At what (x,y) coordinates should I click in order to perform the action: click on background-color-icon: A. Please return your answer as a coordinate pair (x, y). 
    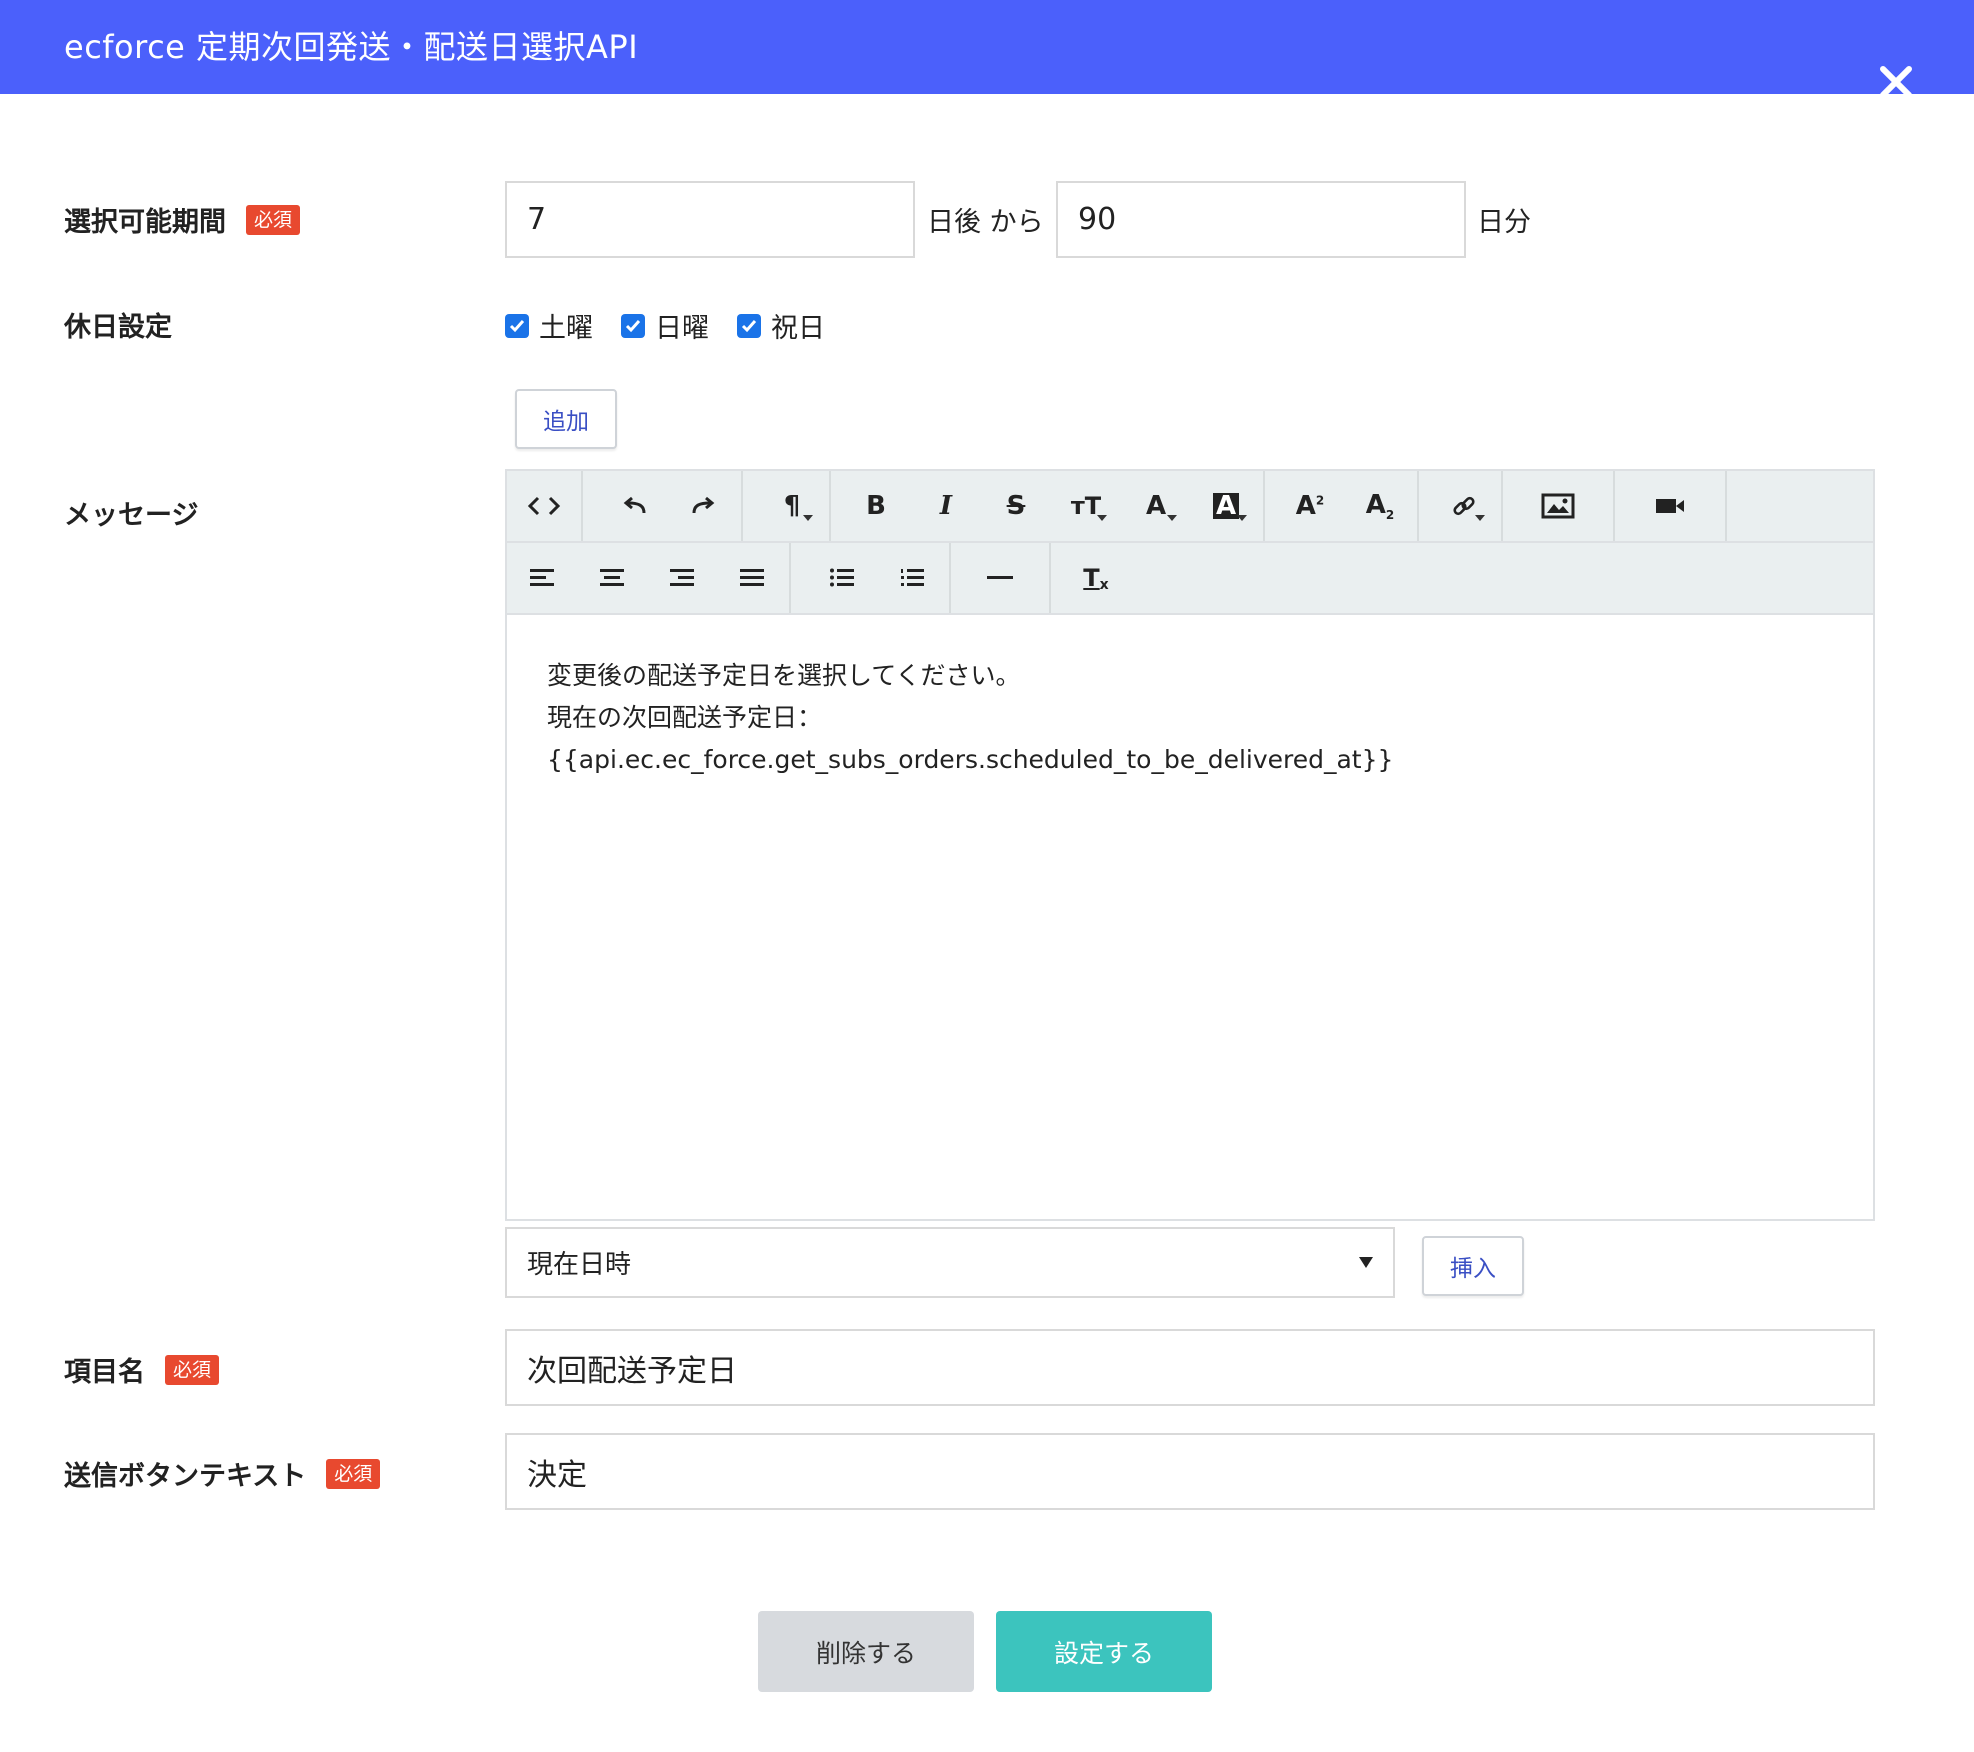
    Looking at the image, I should click on (1226, 506).